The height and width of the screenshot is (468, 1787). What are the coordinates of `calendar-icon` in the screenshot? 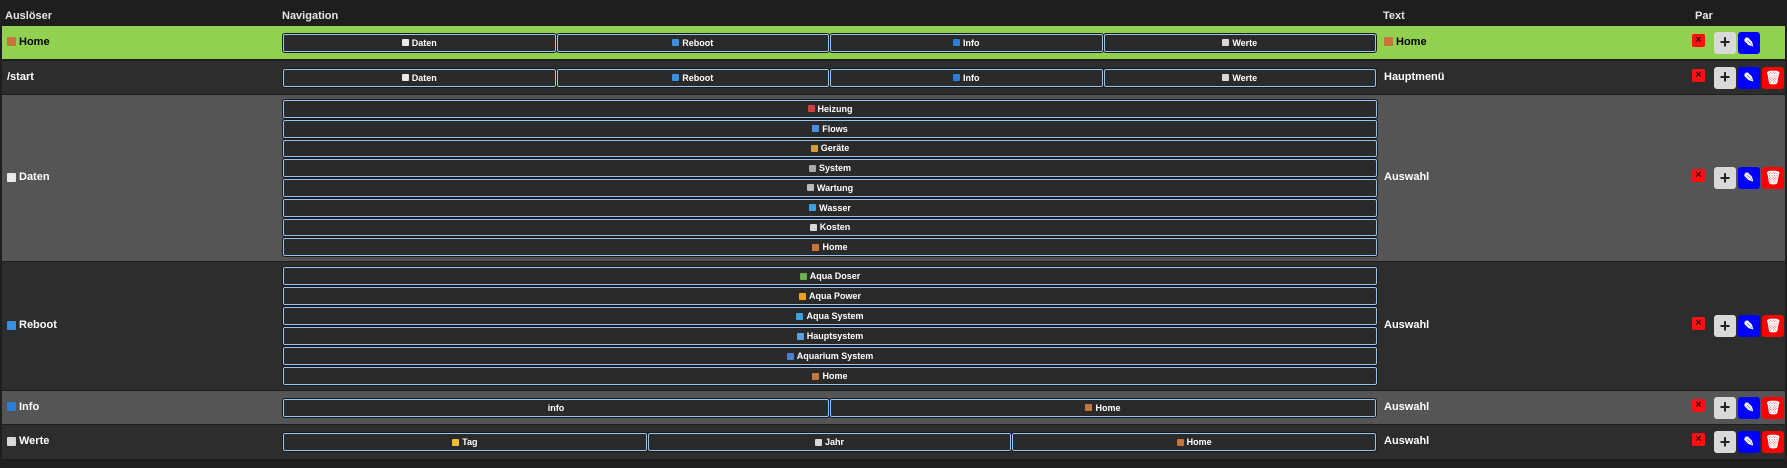 It's located at (818, 442).